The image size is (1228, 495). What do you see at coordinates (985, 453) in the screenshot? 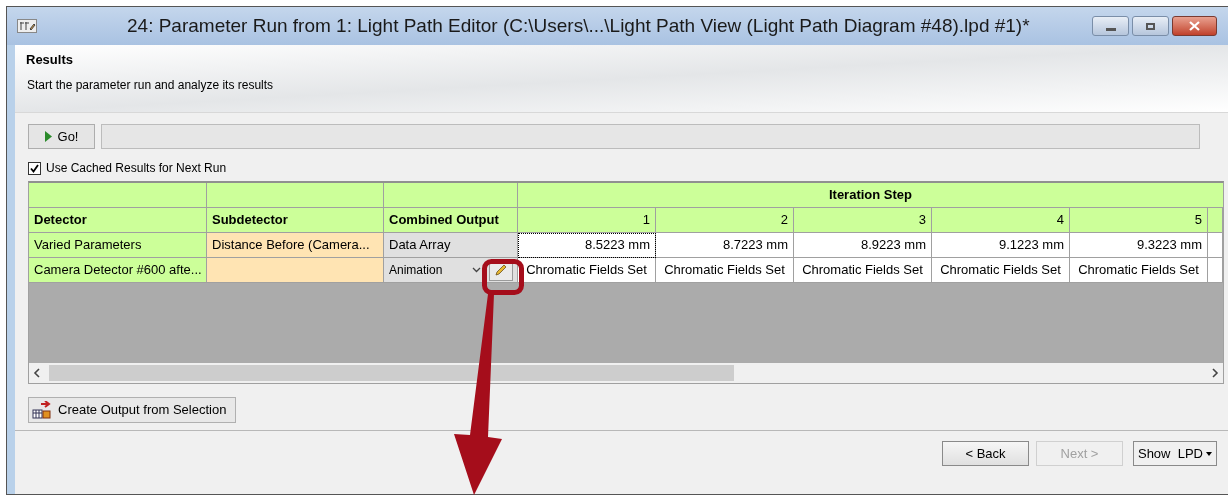
I see `back-button: < Back` at bounding box center [985, 453].